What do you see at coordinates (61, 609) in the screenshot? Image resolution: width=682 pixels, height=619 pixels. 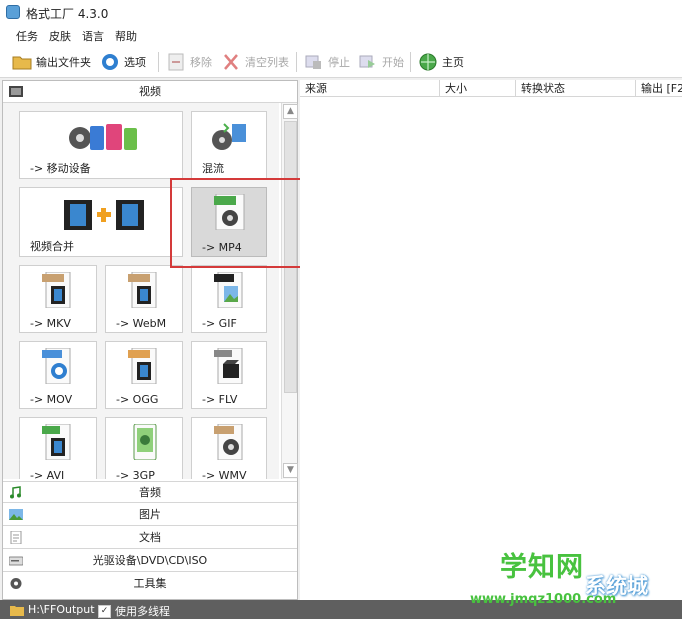 I see `output-path: H:\FFOutput` at bounding box center [61, 609].